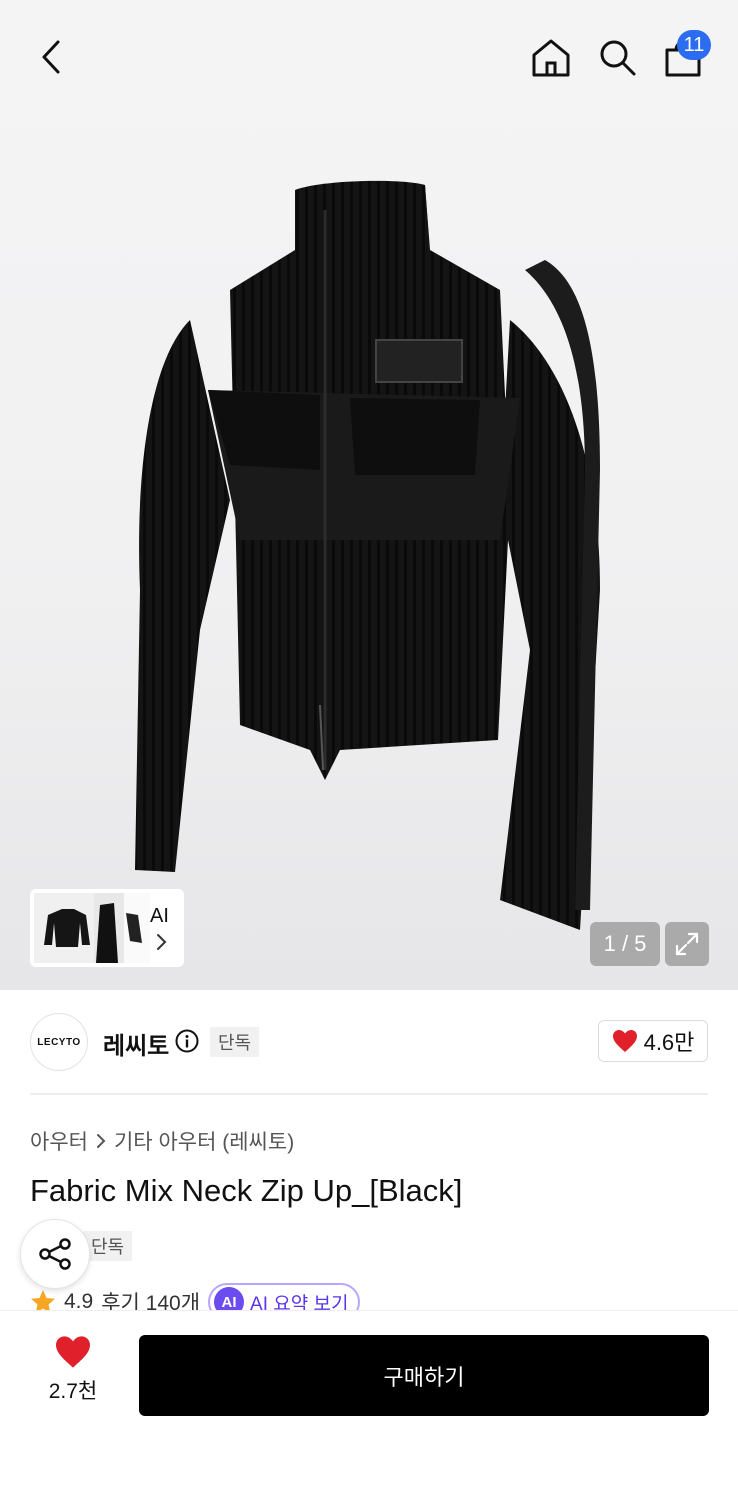  I want to click on brand-like-count: 4.6만, so click(669, 1042).